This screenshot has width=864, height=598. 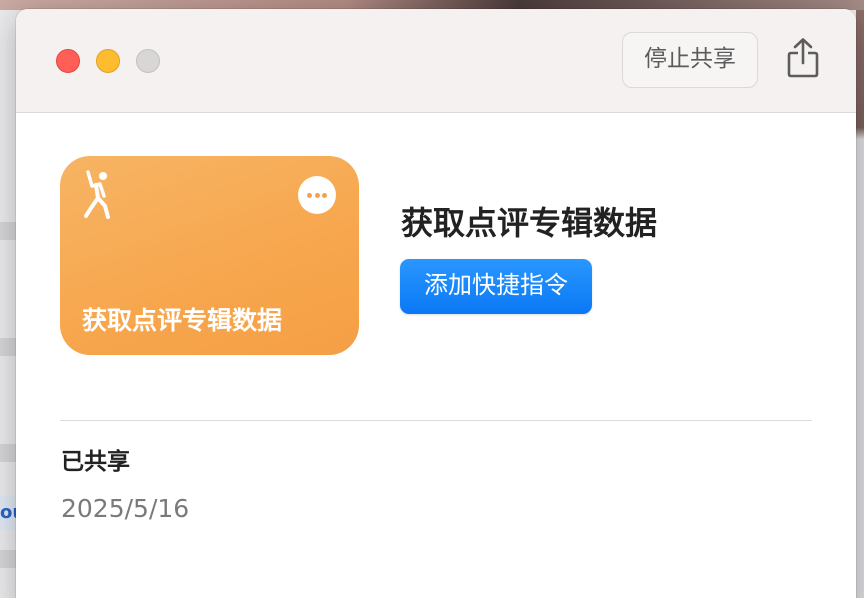 I want to click on background-window-edge: ou, so click(x=8, y=304).